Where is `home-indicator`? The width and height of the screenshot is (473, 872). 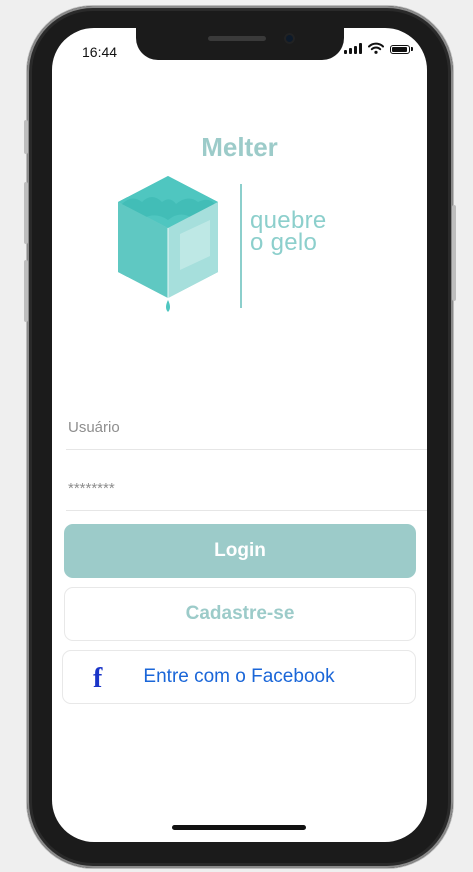 home-indicator is located at coordinates (239, 827).